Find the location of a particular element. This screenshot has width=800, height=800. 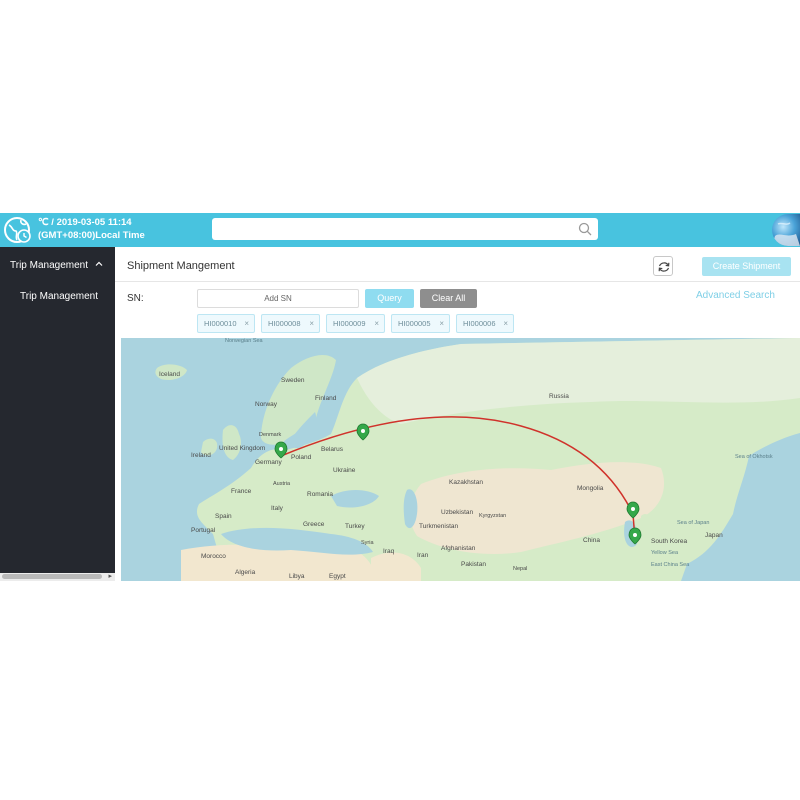

sidebar-scrollbar: ▸ is located at coordinates (57, 577).